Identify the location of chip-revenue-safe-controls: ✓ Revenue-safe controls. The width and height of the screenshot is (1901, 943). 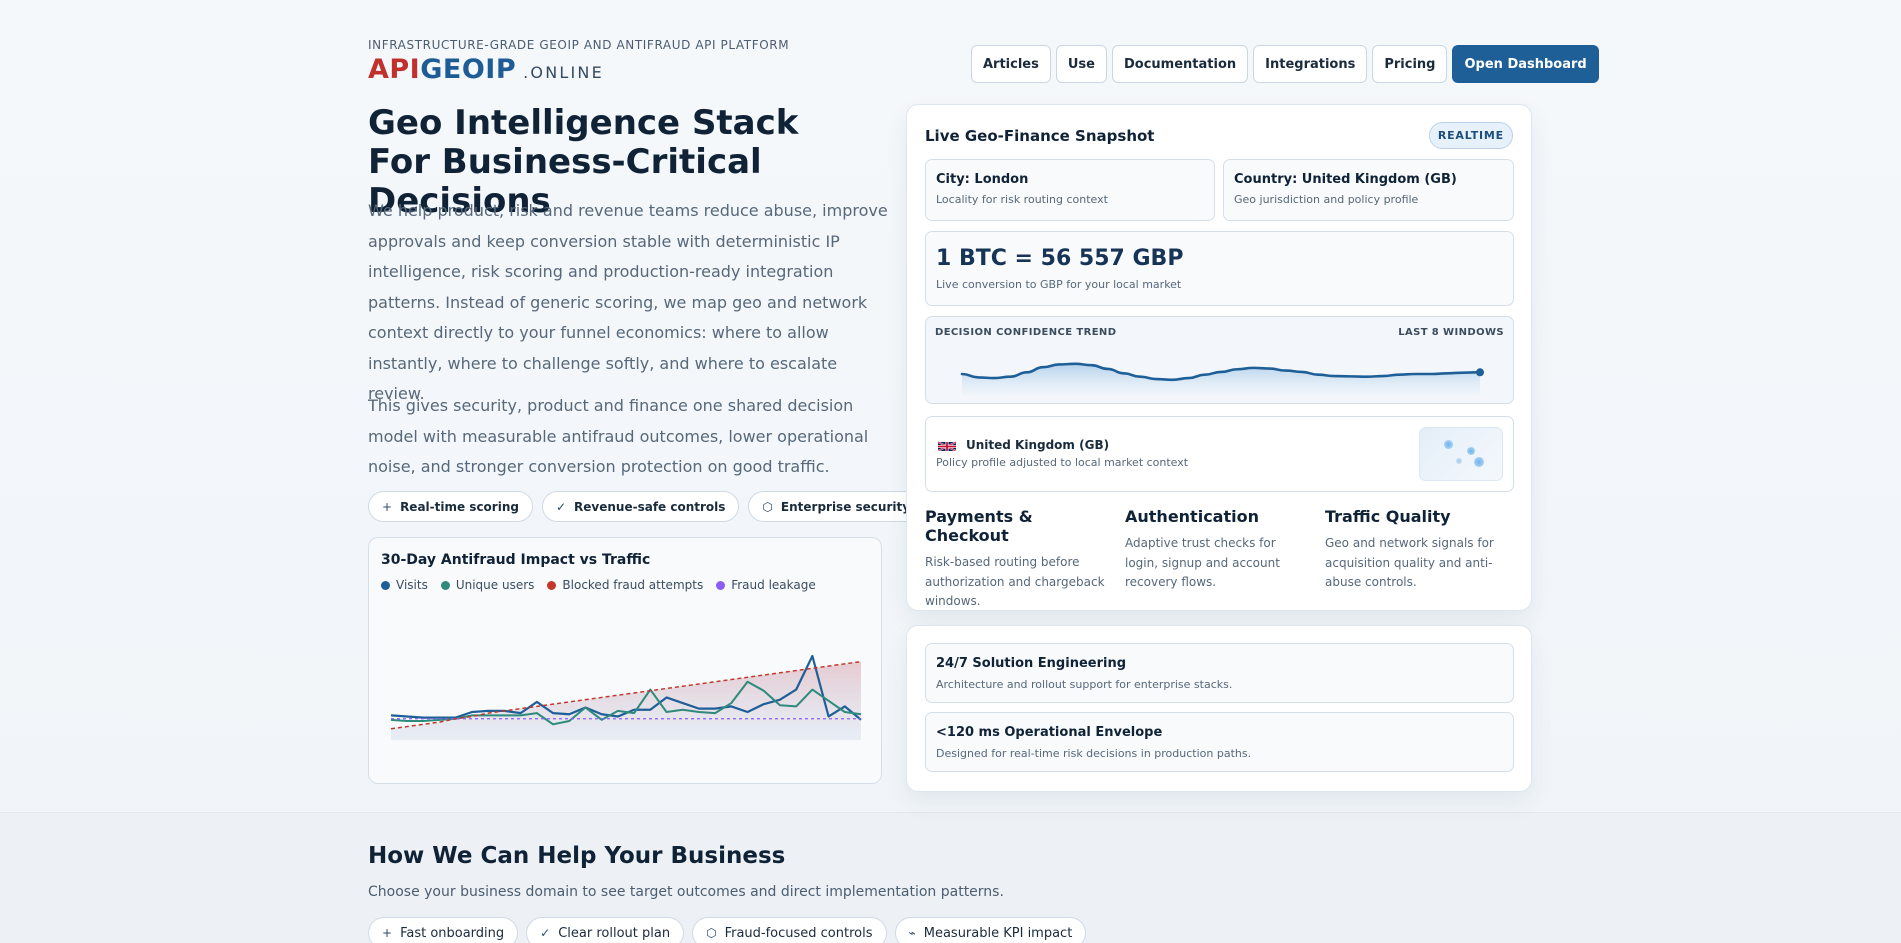
(640, 506).